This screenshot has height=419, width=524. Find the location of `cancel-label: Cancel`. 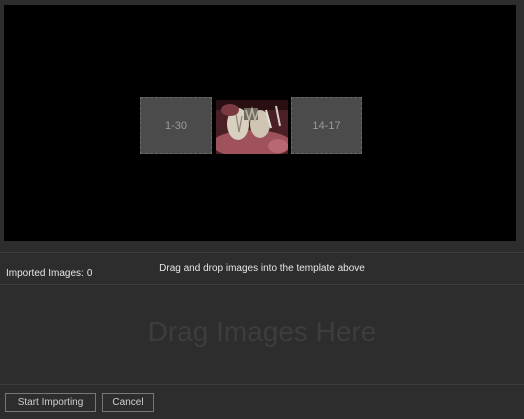

cancel-label: Cancel is located at coordinates (128, 402).